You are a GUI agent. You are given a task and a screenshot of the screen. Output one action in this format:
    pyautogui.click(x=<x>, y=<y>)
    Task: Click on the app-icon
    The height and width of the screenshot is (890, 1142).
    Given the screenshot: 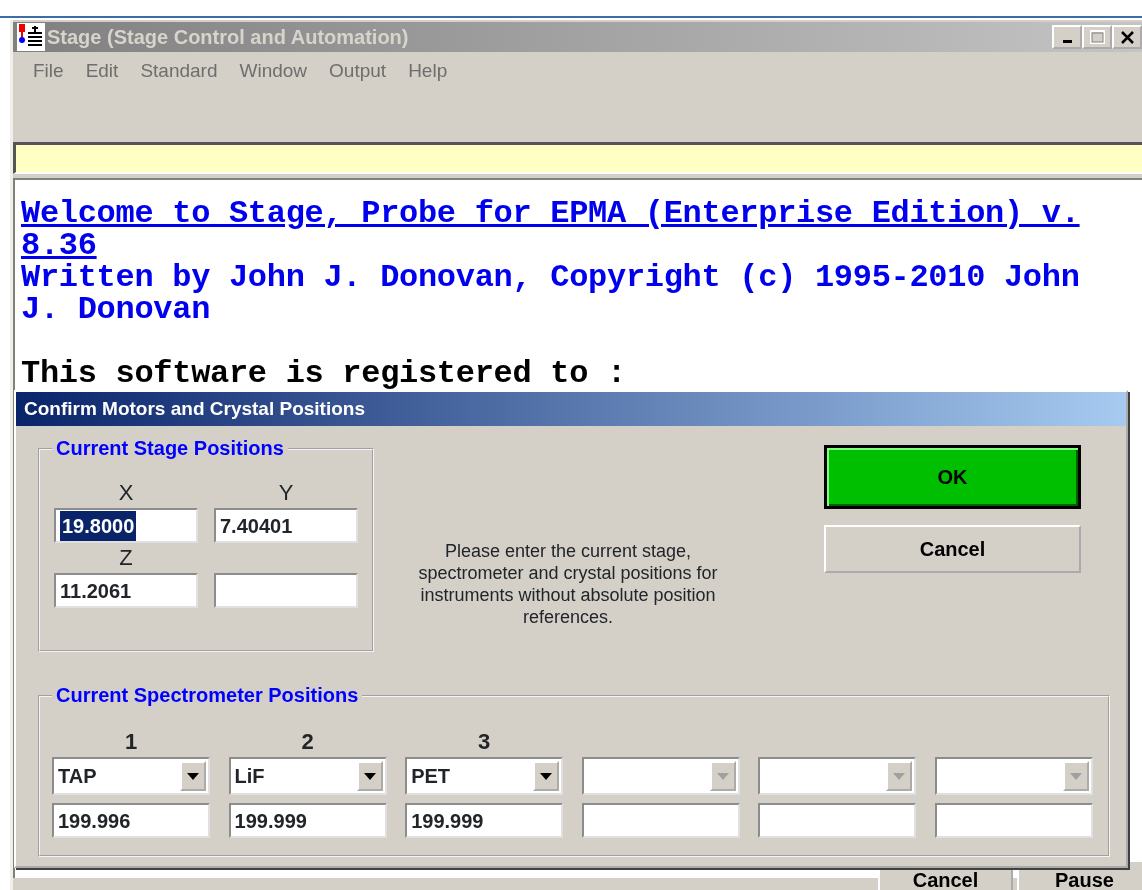 What is the action you would take?
    pyautogui.click(x=31, y=37)
    